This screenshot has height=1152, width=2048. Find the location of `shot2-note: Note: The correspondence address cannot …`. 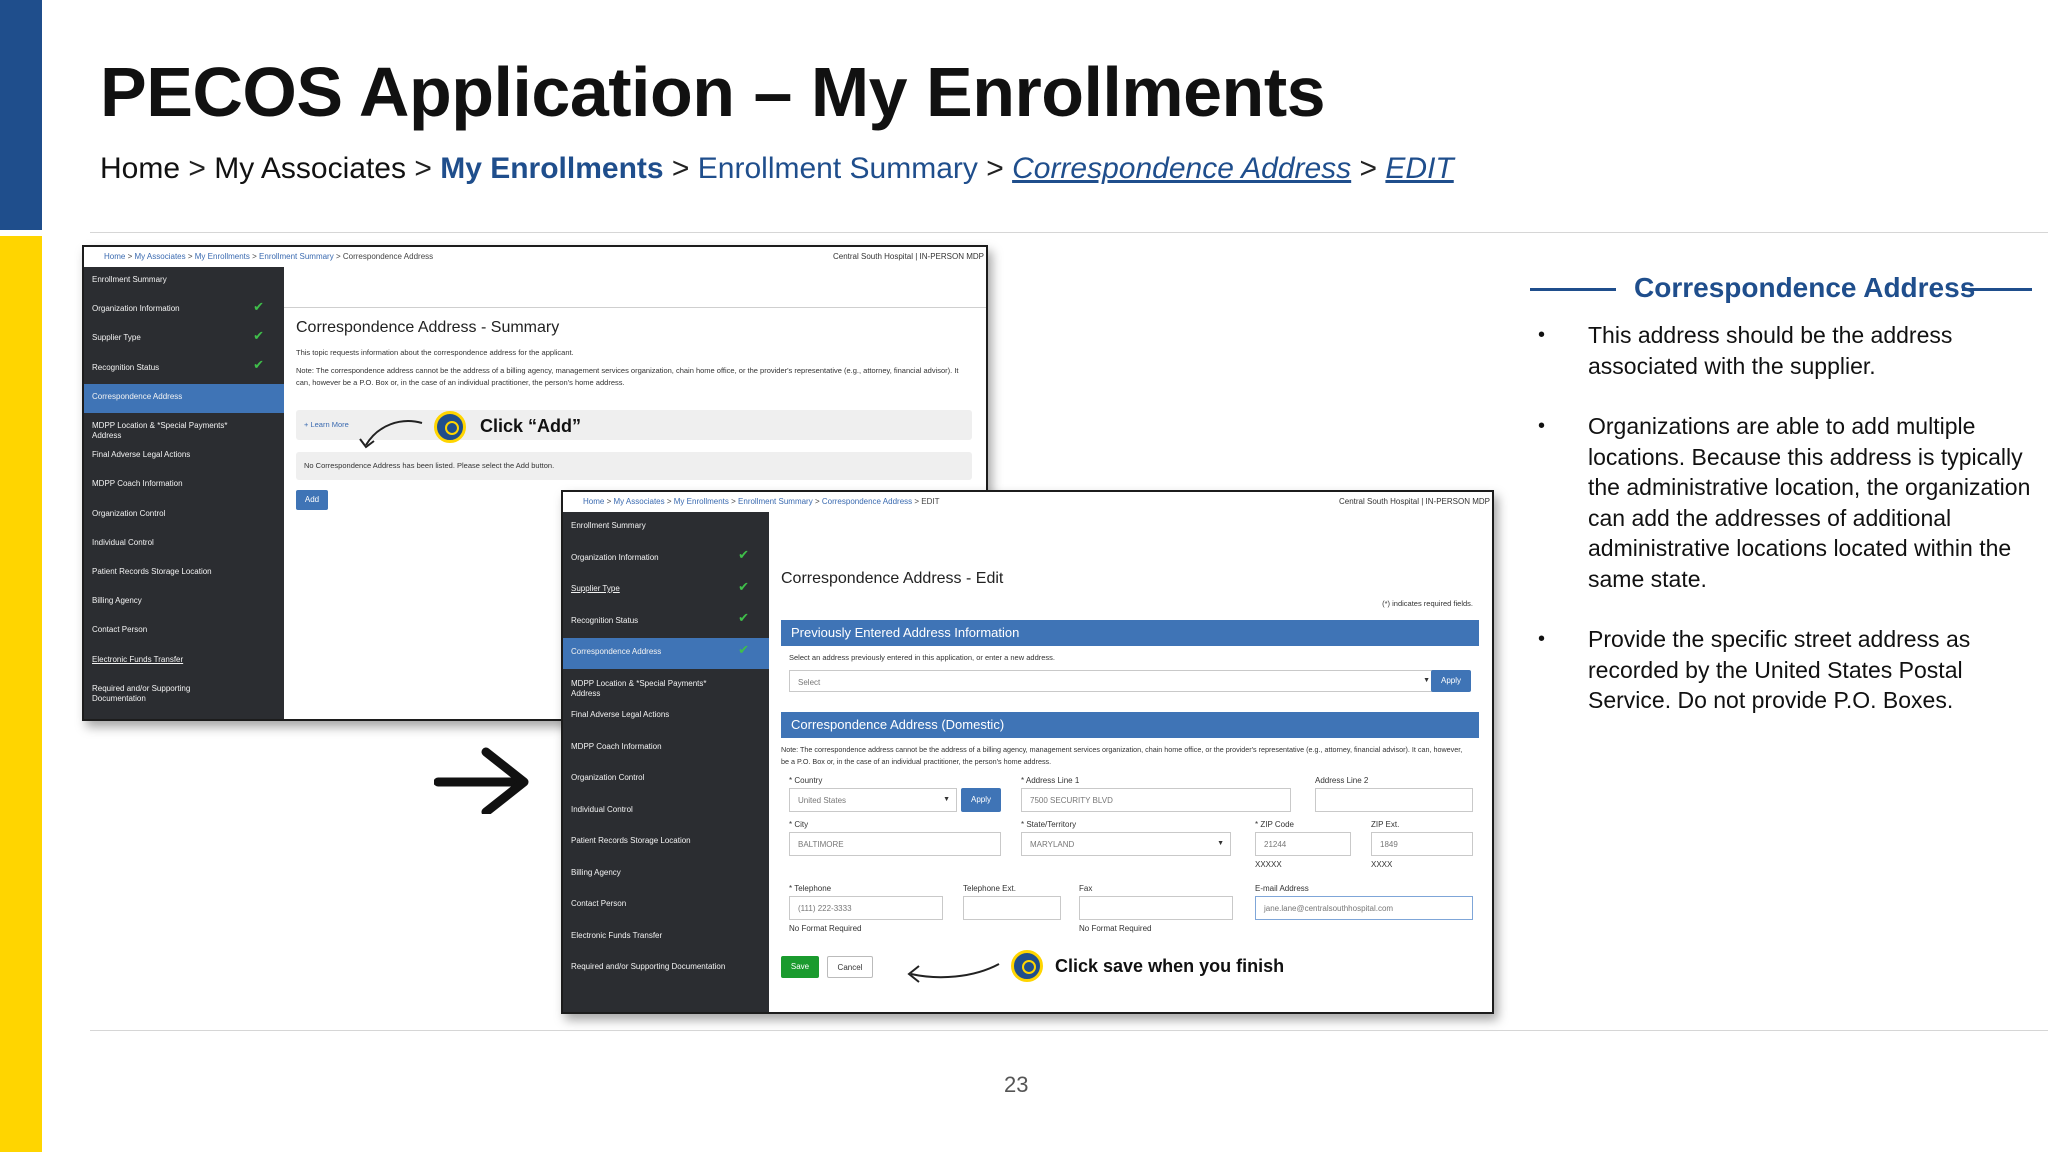

shot2-note: Note: The correspondence address cannot … is located at coordinates (1122, 755).